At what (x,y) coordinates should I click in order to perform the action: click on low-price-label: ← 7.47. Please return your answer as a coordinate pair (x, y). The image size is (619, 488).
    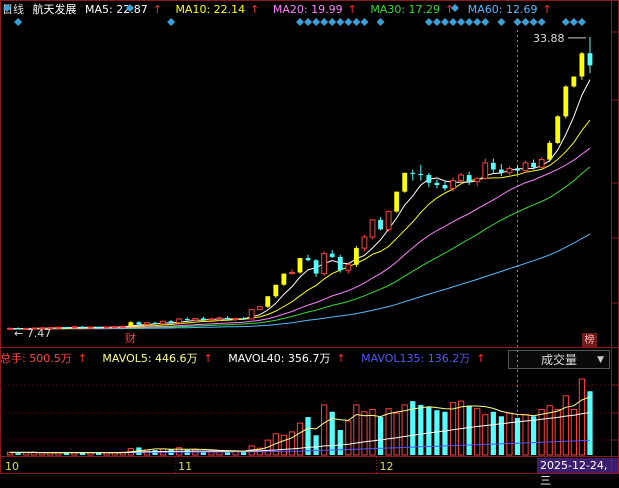
    Looking at the image, I should click on (32, 333).